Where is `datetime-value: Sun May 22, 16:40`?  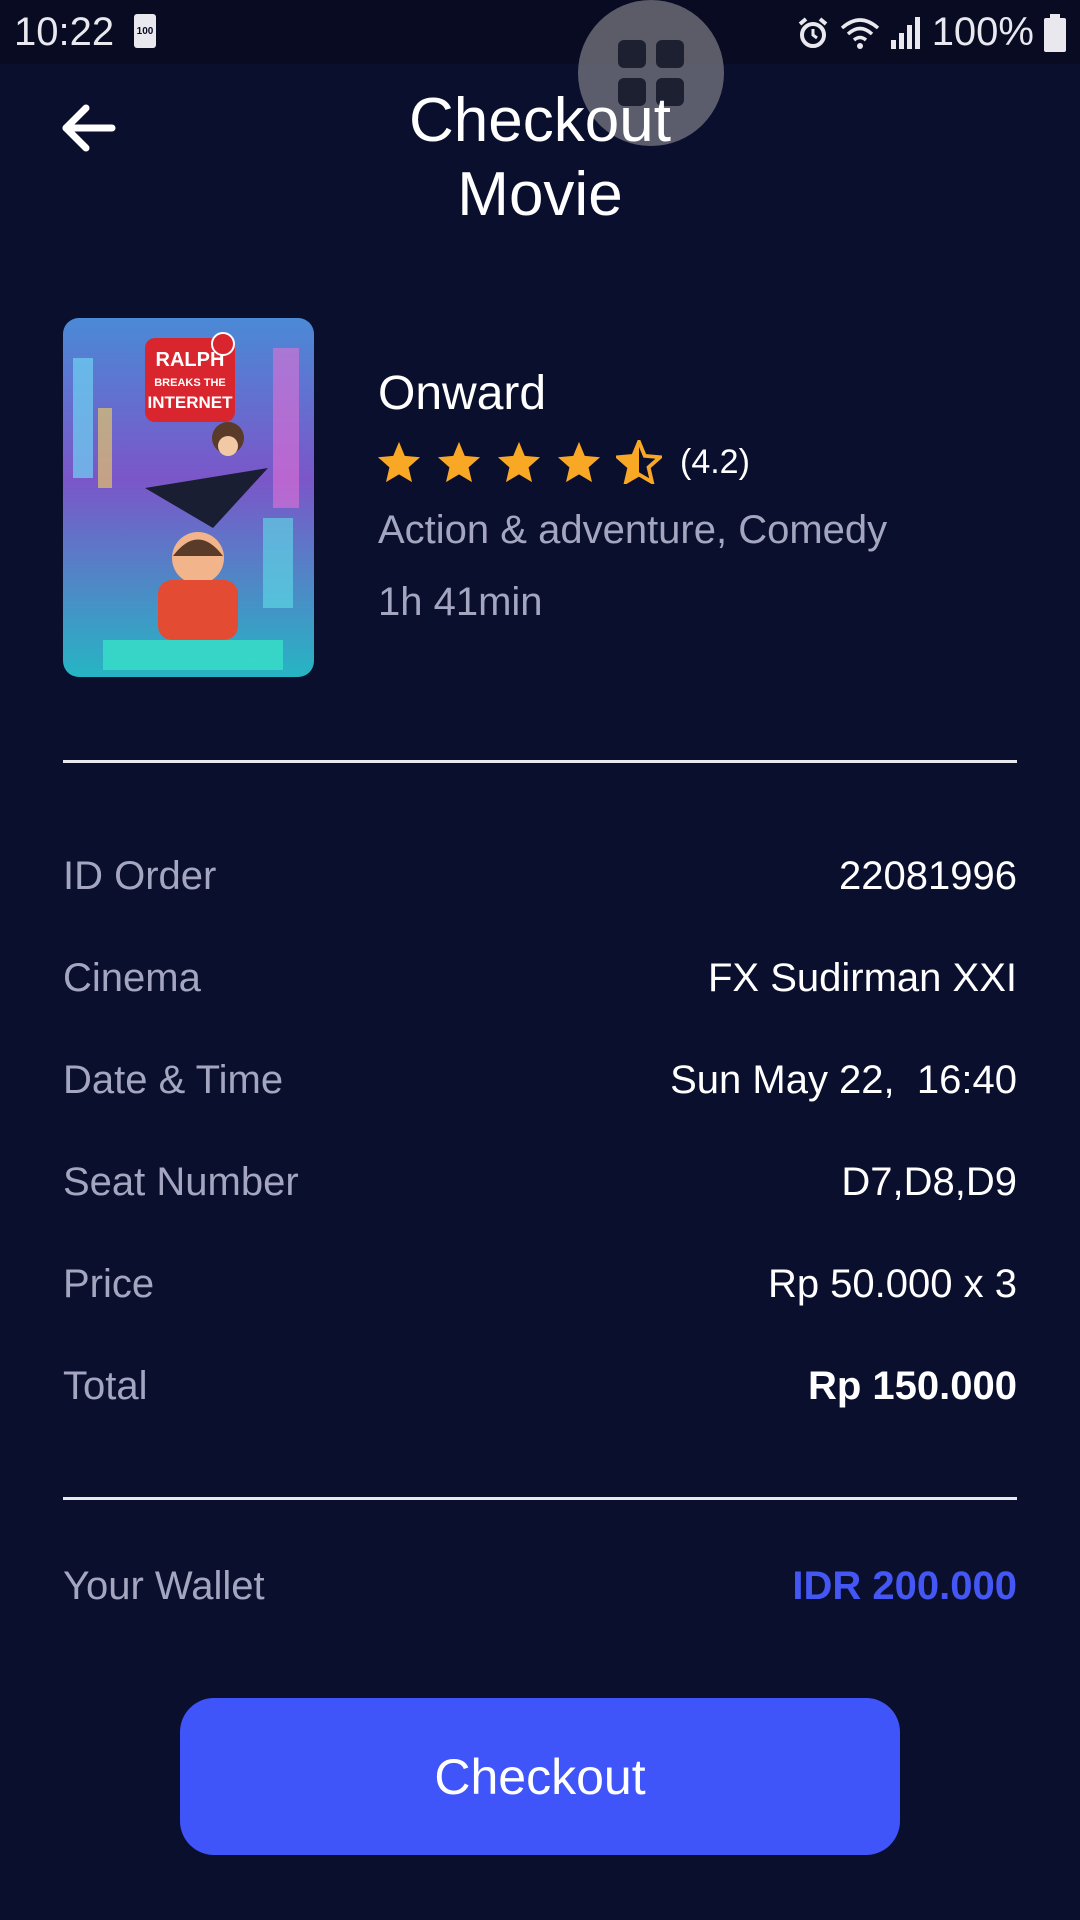 datetime-value: Sun May 22, 16:40 is located at coordinates (843, 1080).